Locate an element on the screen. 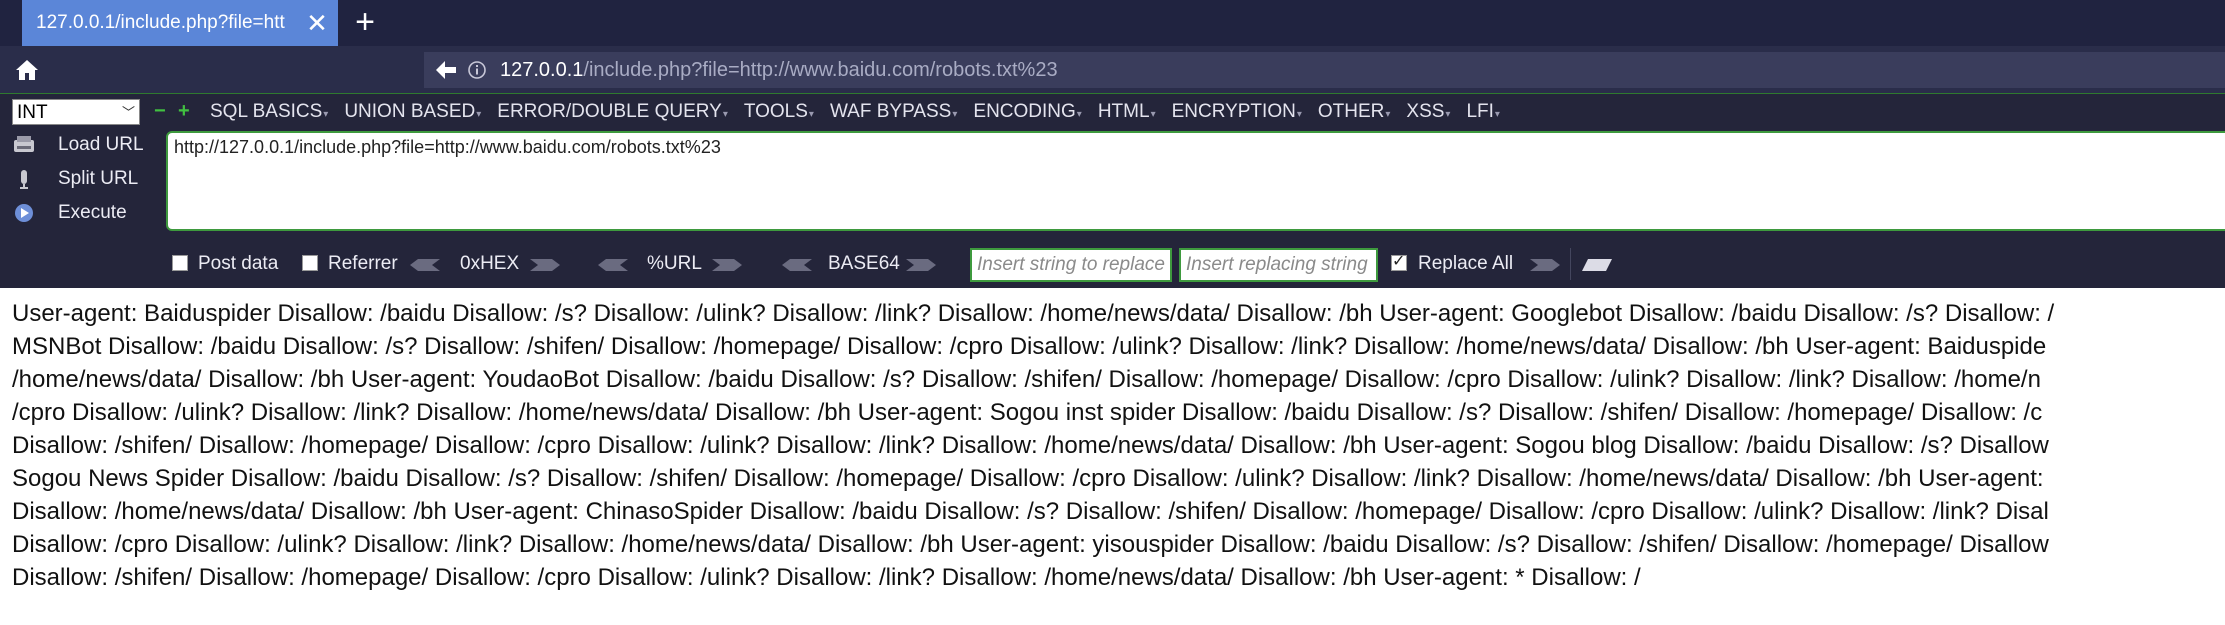  tab-strip: 127.0.0.1/include.php?file=htt ✕ + is located at coordinates (1112, 23).